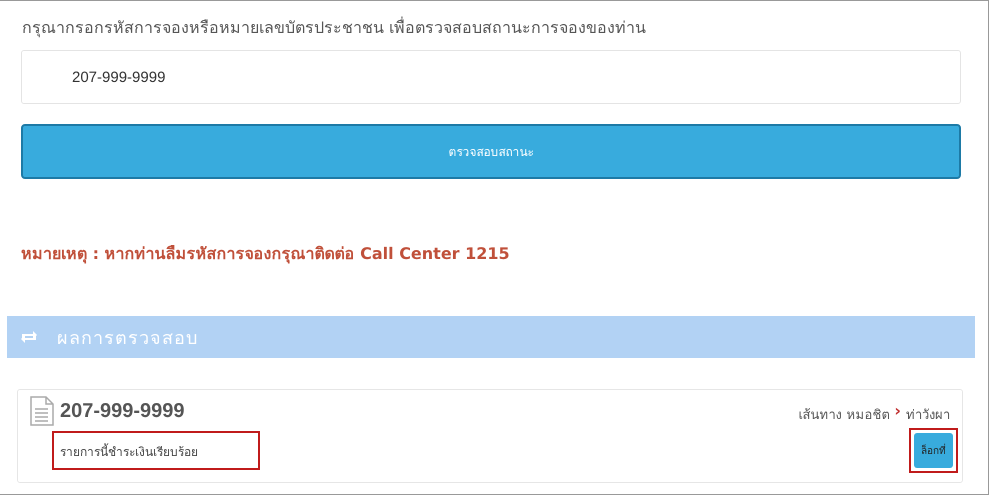 This screenshot has height=495, width=990. I want to click on repeat-icon, so click(29, 337).